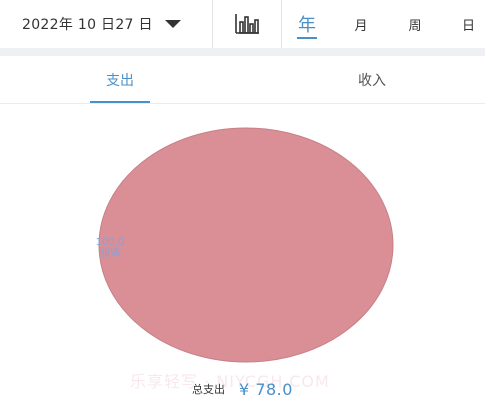  Describe the element at coordinates (307, 24) in the screenshot. I see `period-tab-year: 年` at that location.